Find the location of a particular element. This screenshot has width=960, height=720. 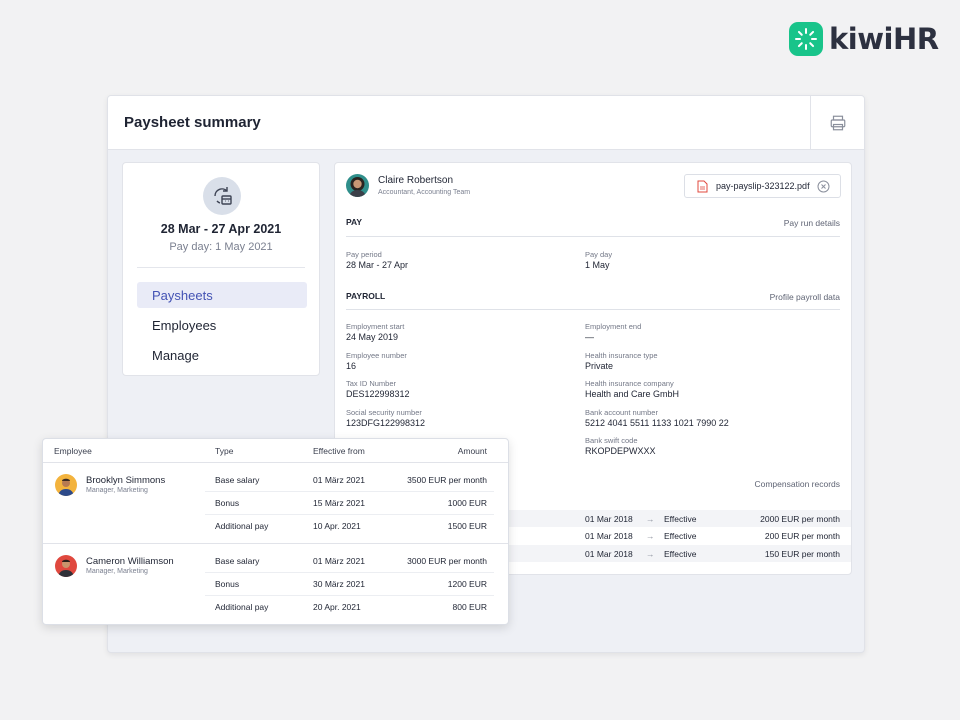

employee-name: Brooklyn Simmons is located at coordinates (126, 480).